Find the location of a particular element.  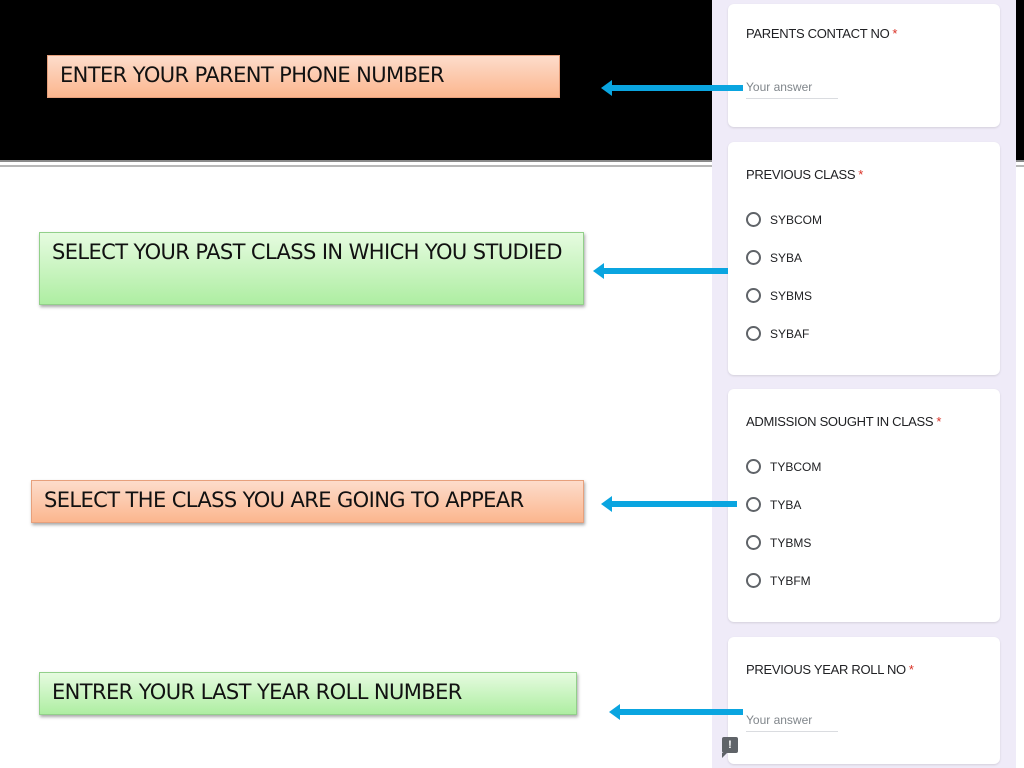

callout-parent-phone: ENTER YOUR PARENT PHONE NUMBER is located at coordinates (303, 76).